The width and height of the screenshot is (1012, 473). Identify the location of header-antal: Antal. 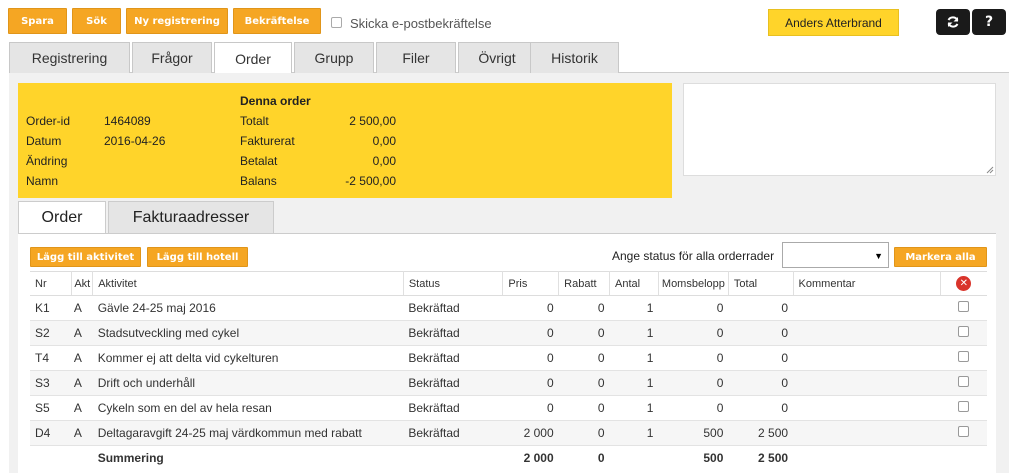
(634, 283).